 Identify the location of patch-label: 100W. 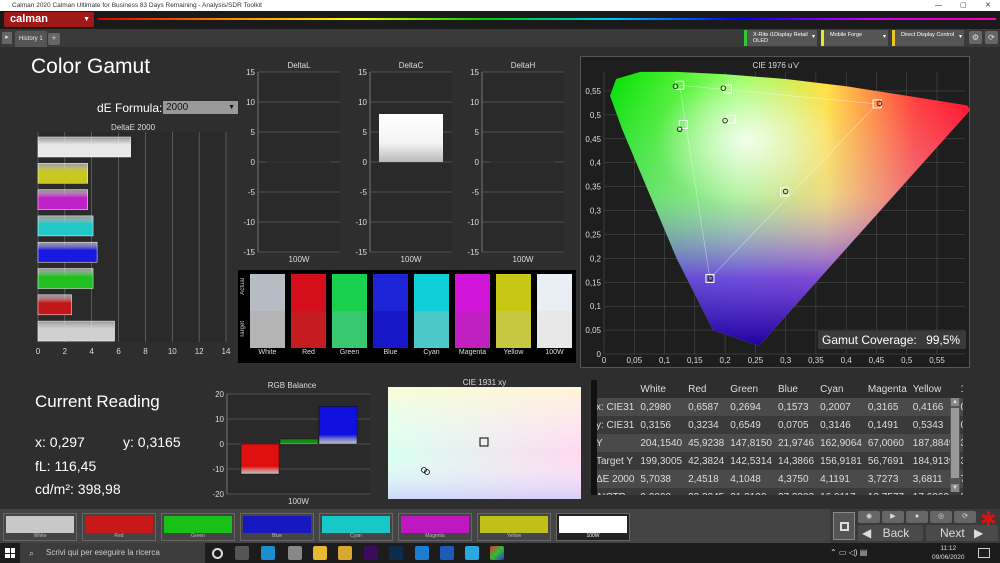
(593, 536).